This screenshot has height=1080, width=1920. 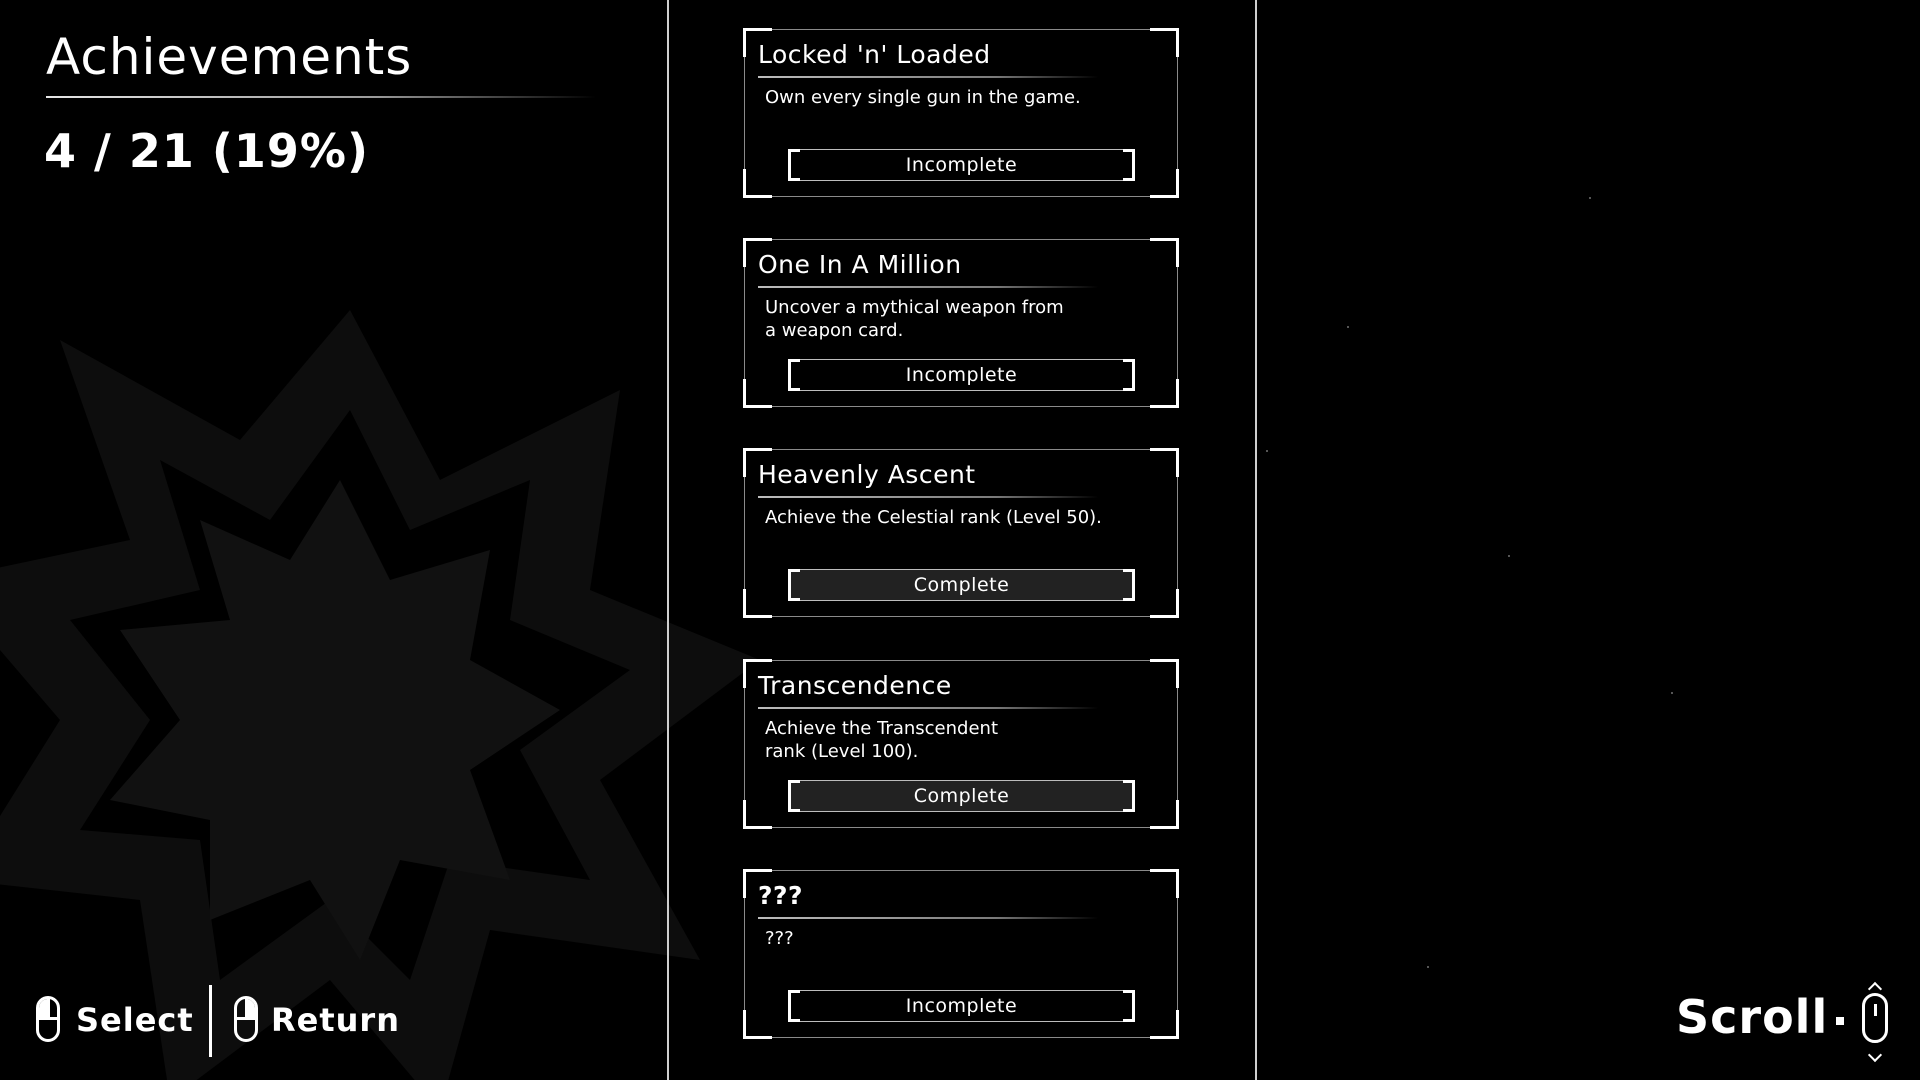 I want to click on title-underline, so click(x=321, y=97).